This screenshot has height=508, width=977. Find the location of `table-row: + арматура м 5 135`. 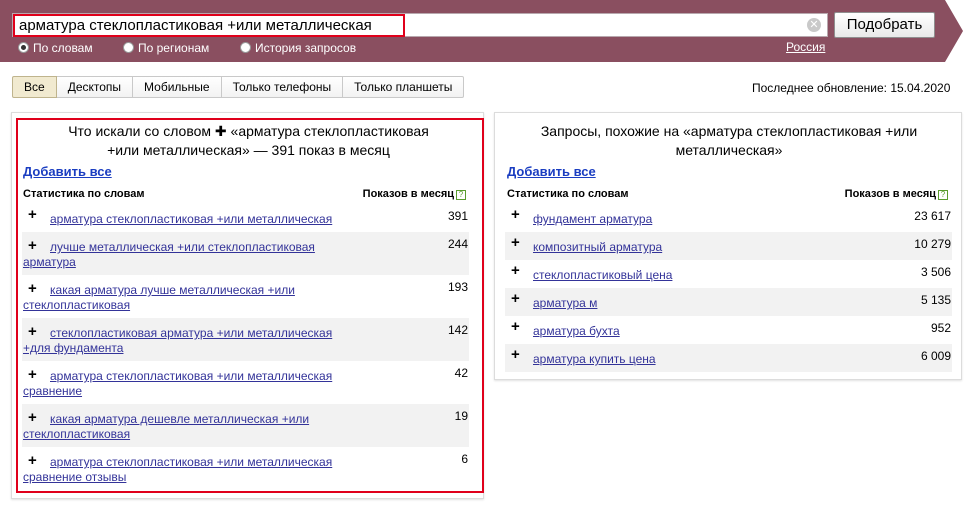

table-row: + арматура м 5 135 is located at coordinates (728, 302).